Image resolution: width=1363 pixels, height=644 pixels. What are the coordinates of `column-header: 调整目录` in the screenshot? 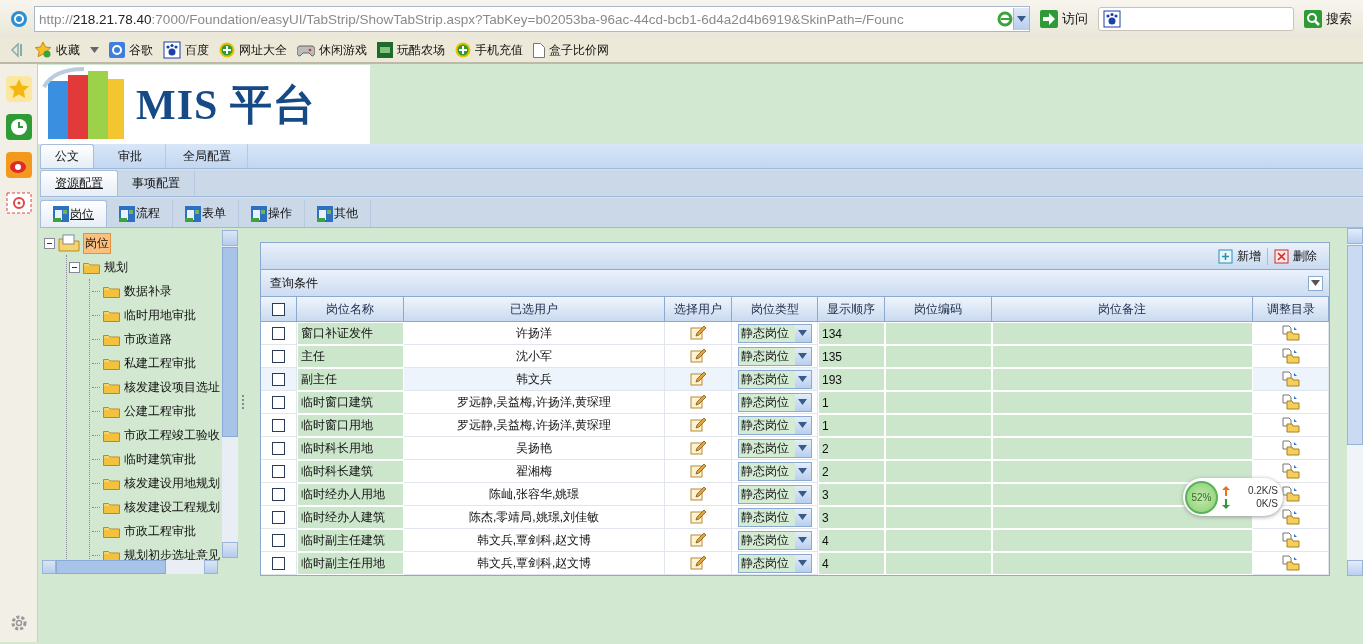 It's located at (1291, 309).